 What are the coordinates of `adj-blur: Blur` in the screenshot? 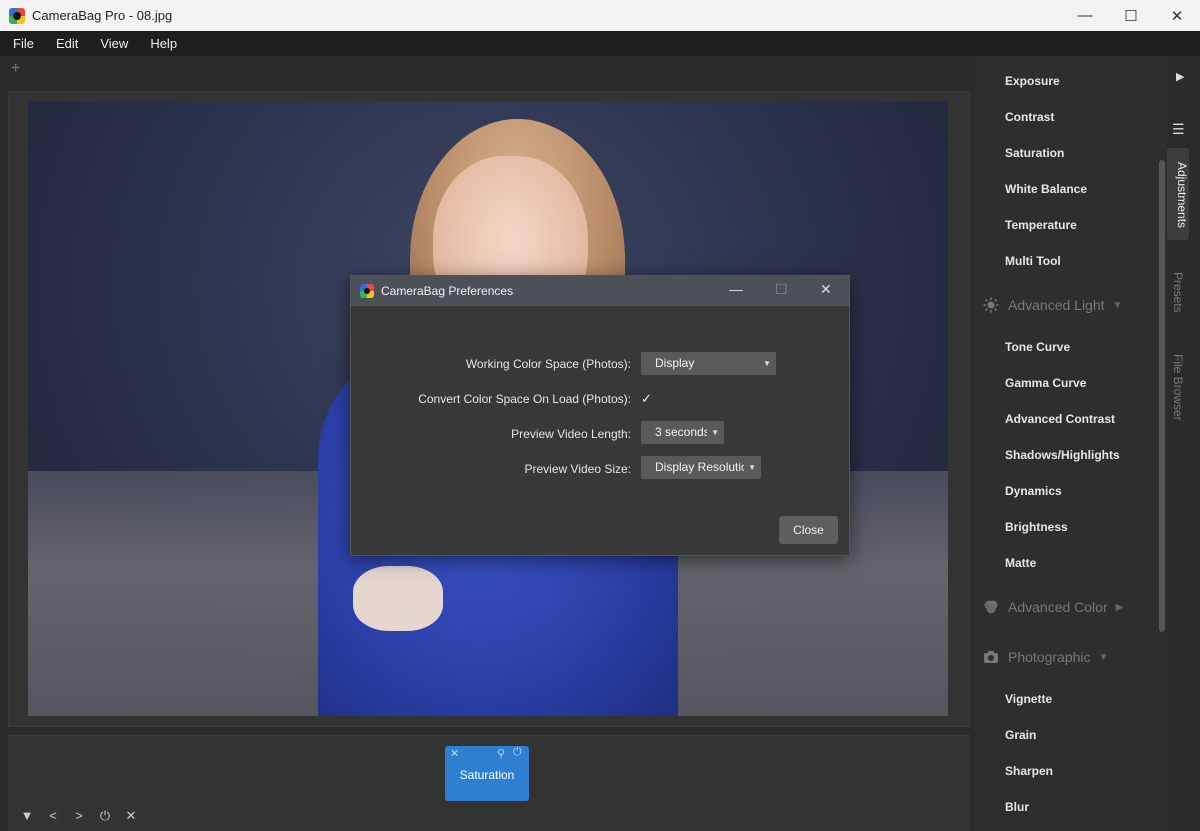 It's located at (1017, 807).